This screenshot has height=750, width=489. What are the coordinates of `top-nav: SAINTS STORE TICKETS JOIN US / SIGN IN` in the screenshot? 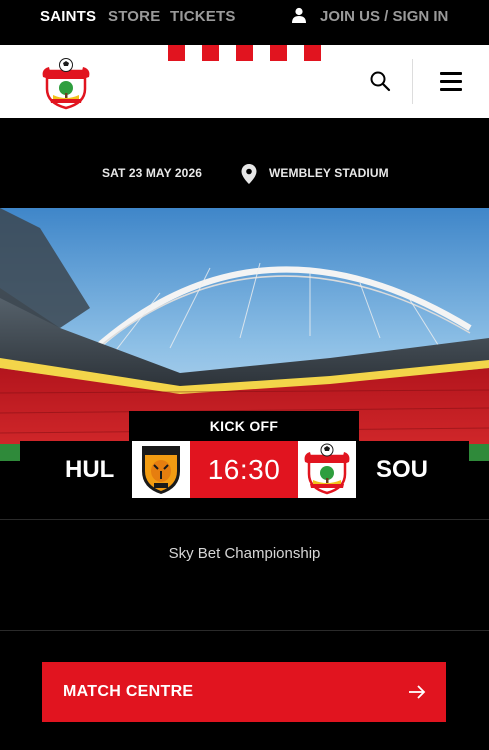 It's located at (244, 22).